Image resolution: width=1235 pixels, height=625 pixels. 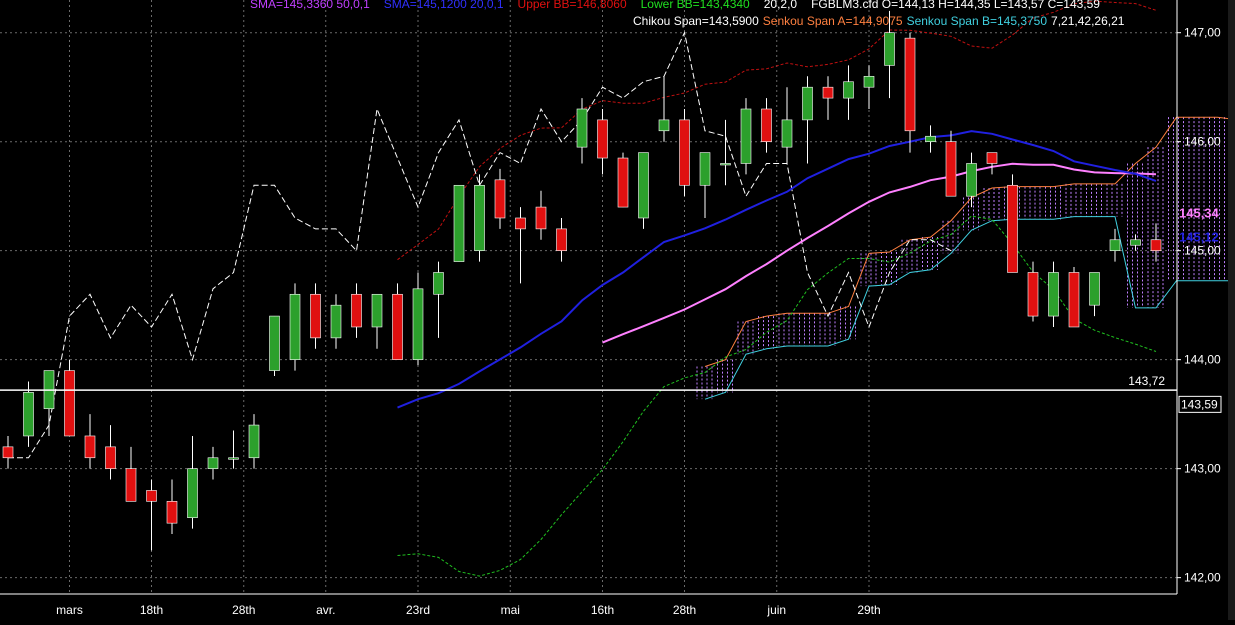 I want to click on header-item: 7,21,42,26,21, so click(x=1088, y=21).